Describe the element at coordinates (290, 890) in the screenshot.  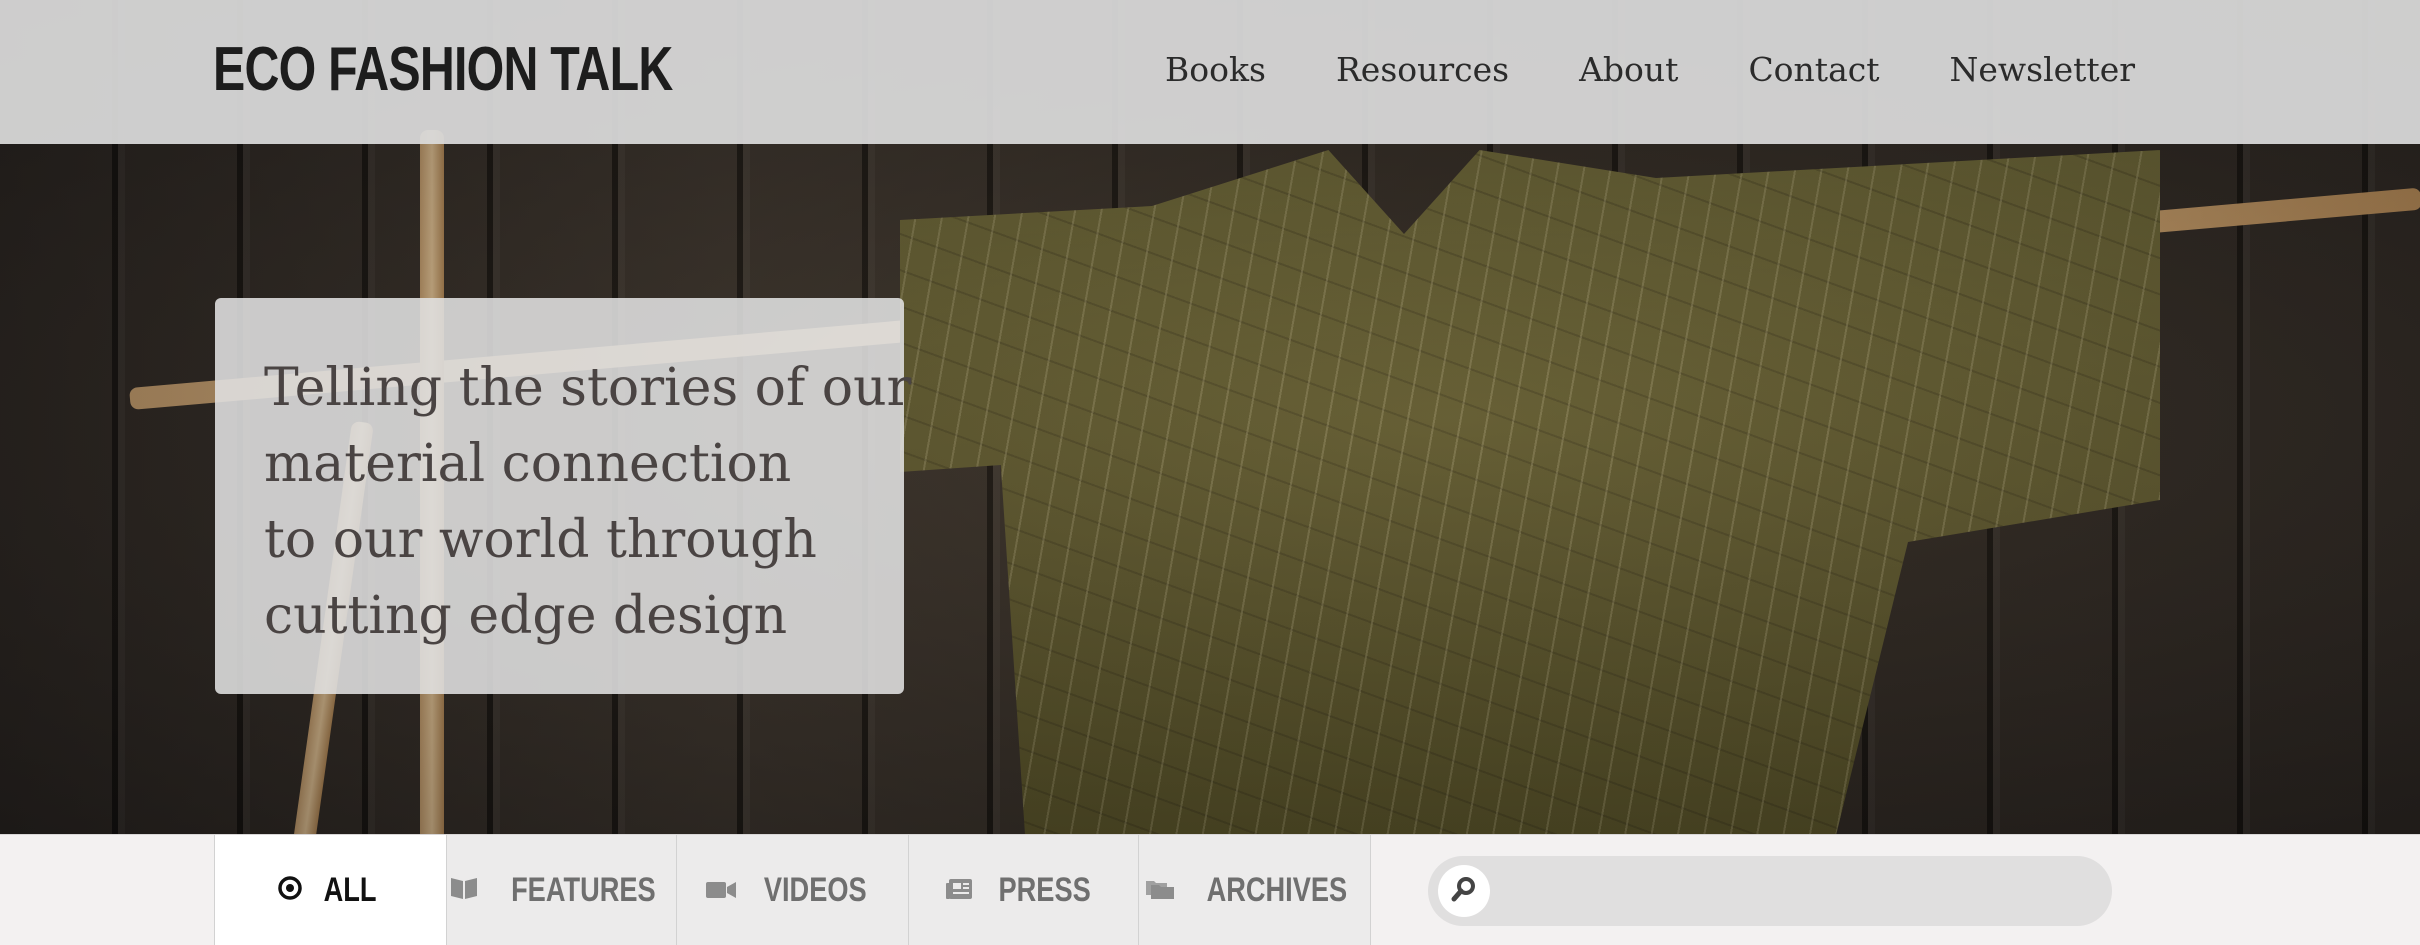
I see `target-icon` at that location.